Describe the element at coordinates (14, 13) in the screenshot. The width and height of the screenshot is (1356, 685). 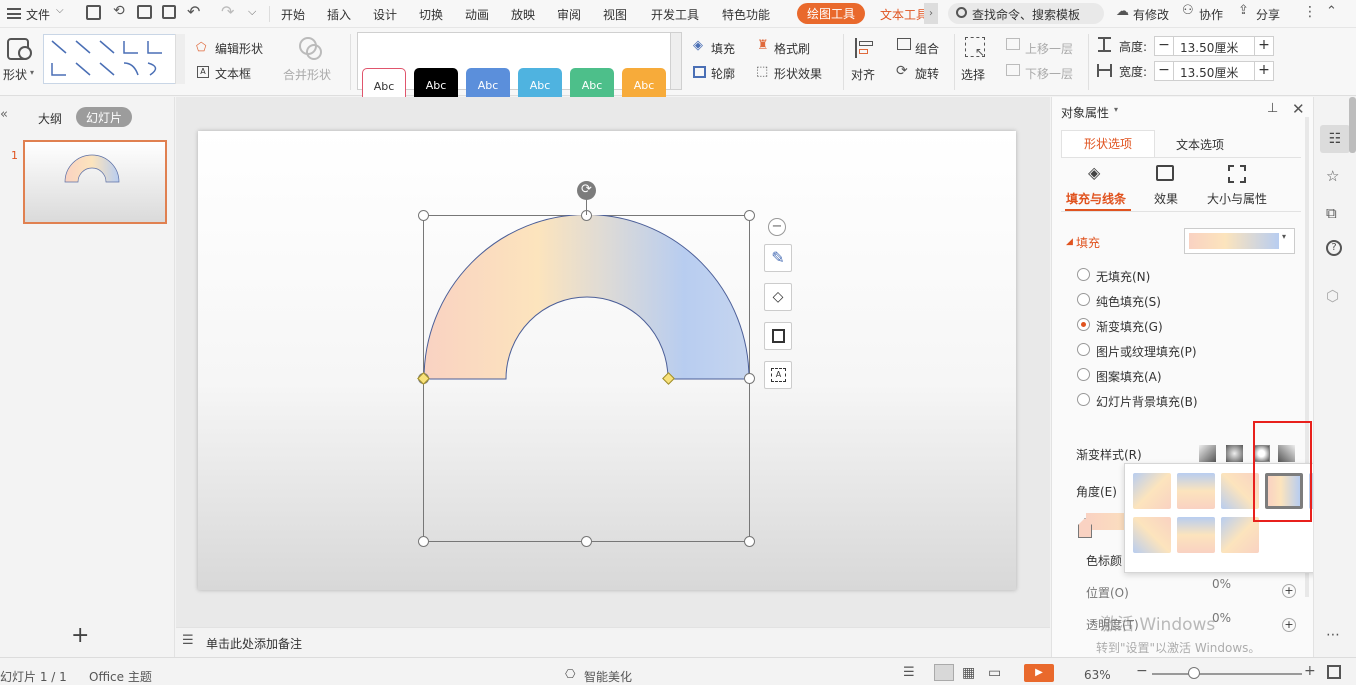
I see `hamburger-icon` at that location.